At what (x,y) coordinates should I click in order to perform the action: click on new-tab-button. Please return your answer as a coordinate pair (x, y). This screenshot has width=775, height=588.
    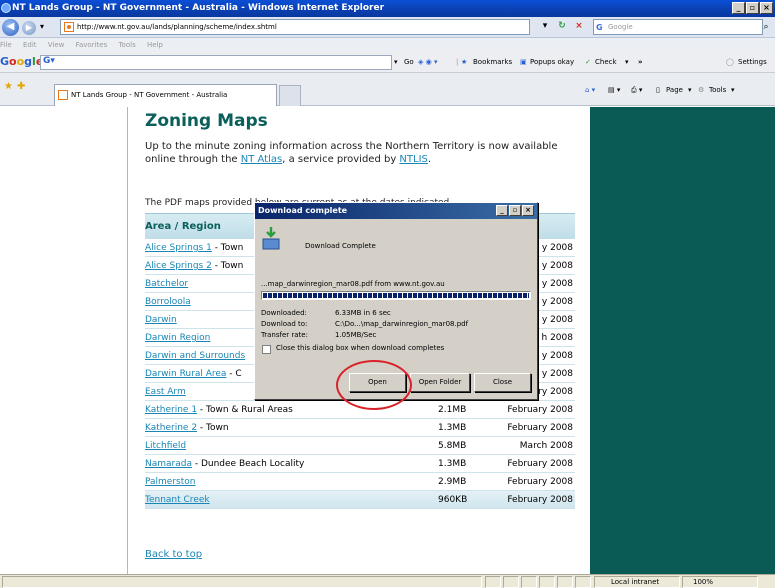
    Looking at the image, I should click on (290, 95).